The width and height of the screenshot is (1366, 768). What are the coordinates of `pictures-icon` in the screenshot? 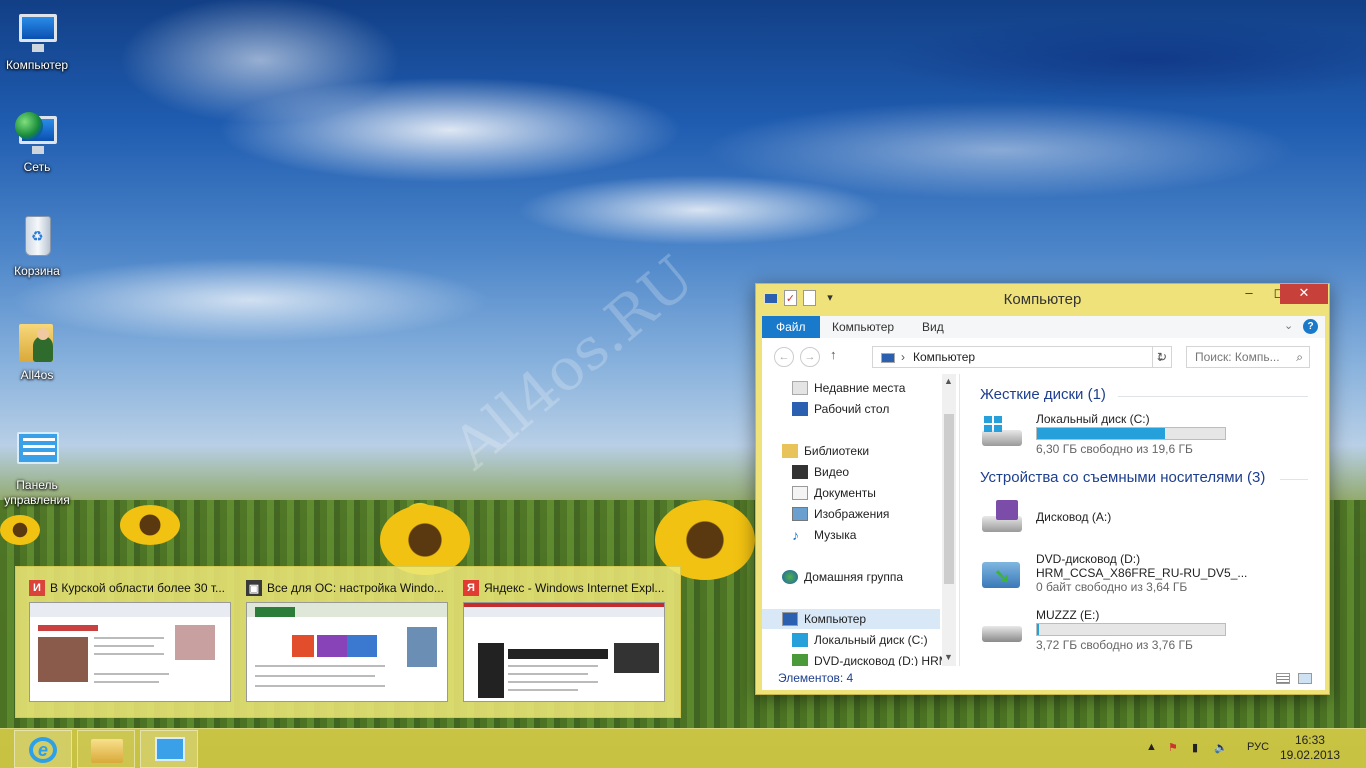 It's located at (800, 514).